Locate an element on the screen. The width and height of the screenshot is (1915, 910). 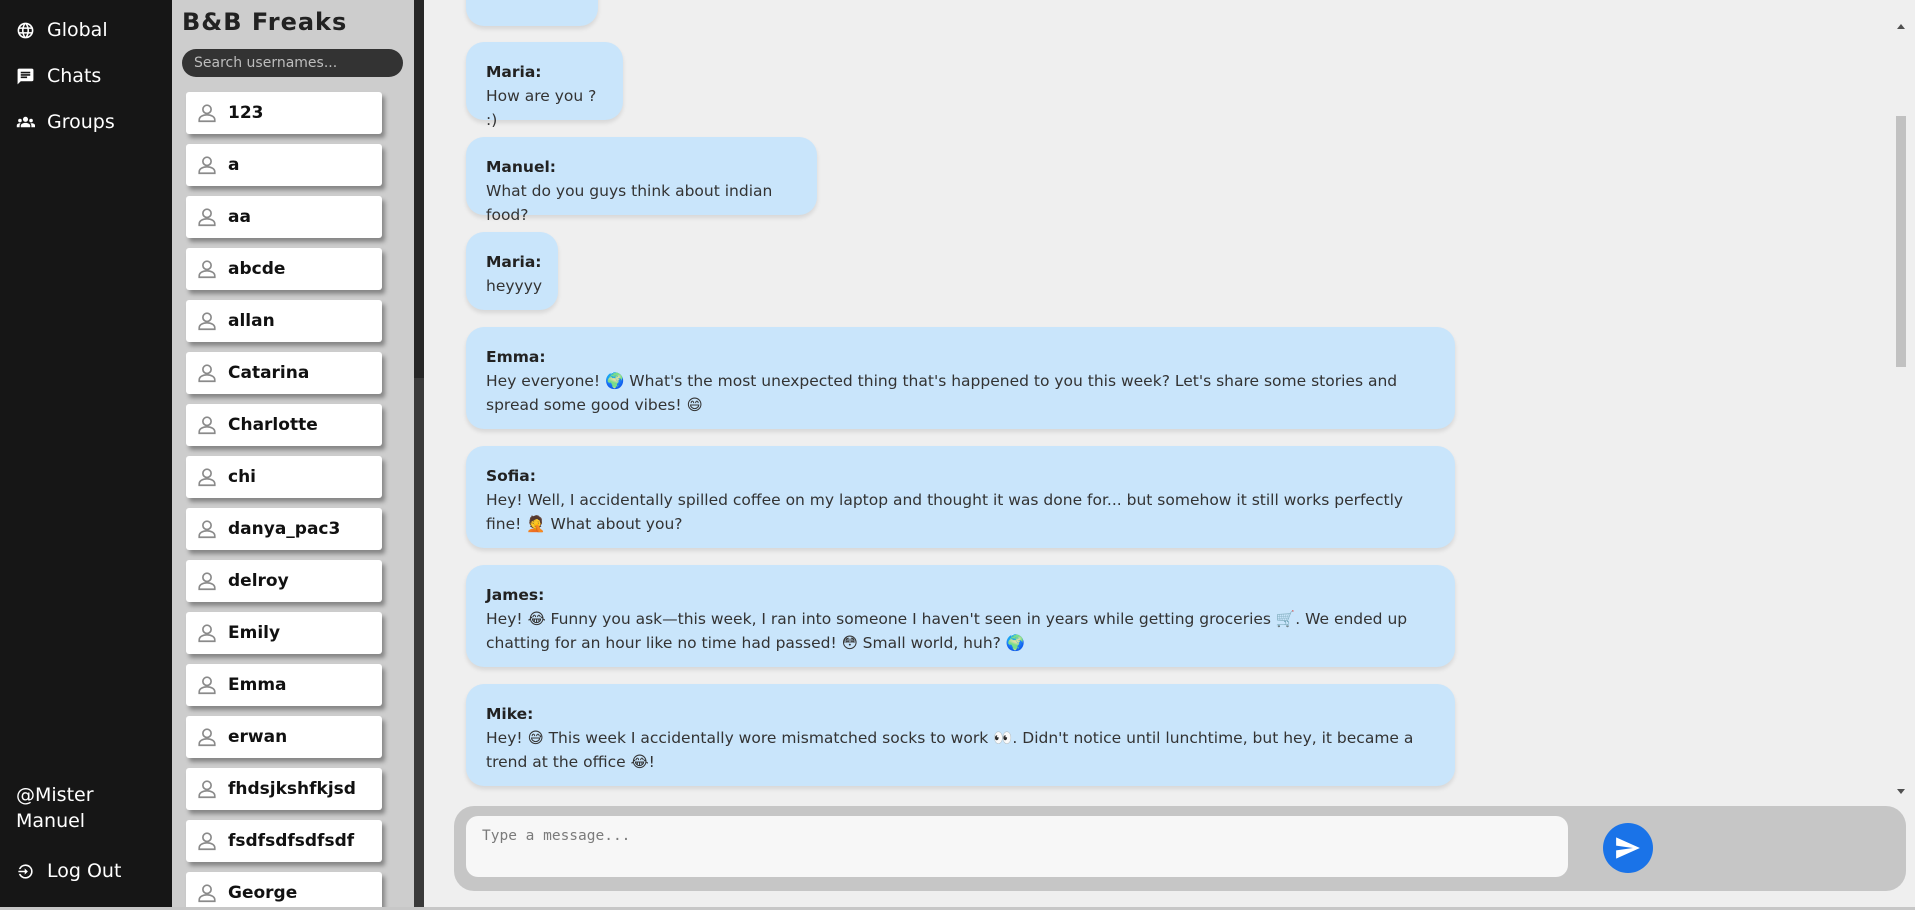
send-button is located at coordinates (1628, 848).